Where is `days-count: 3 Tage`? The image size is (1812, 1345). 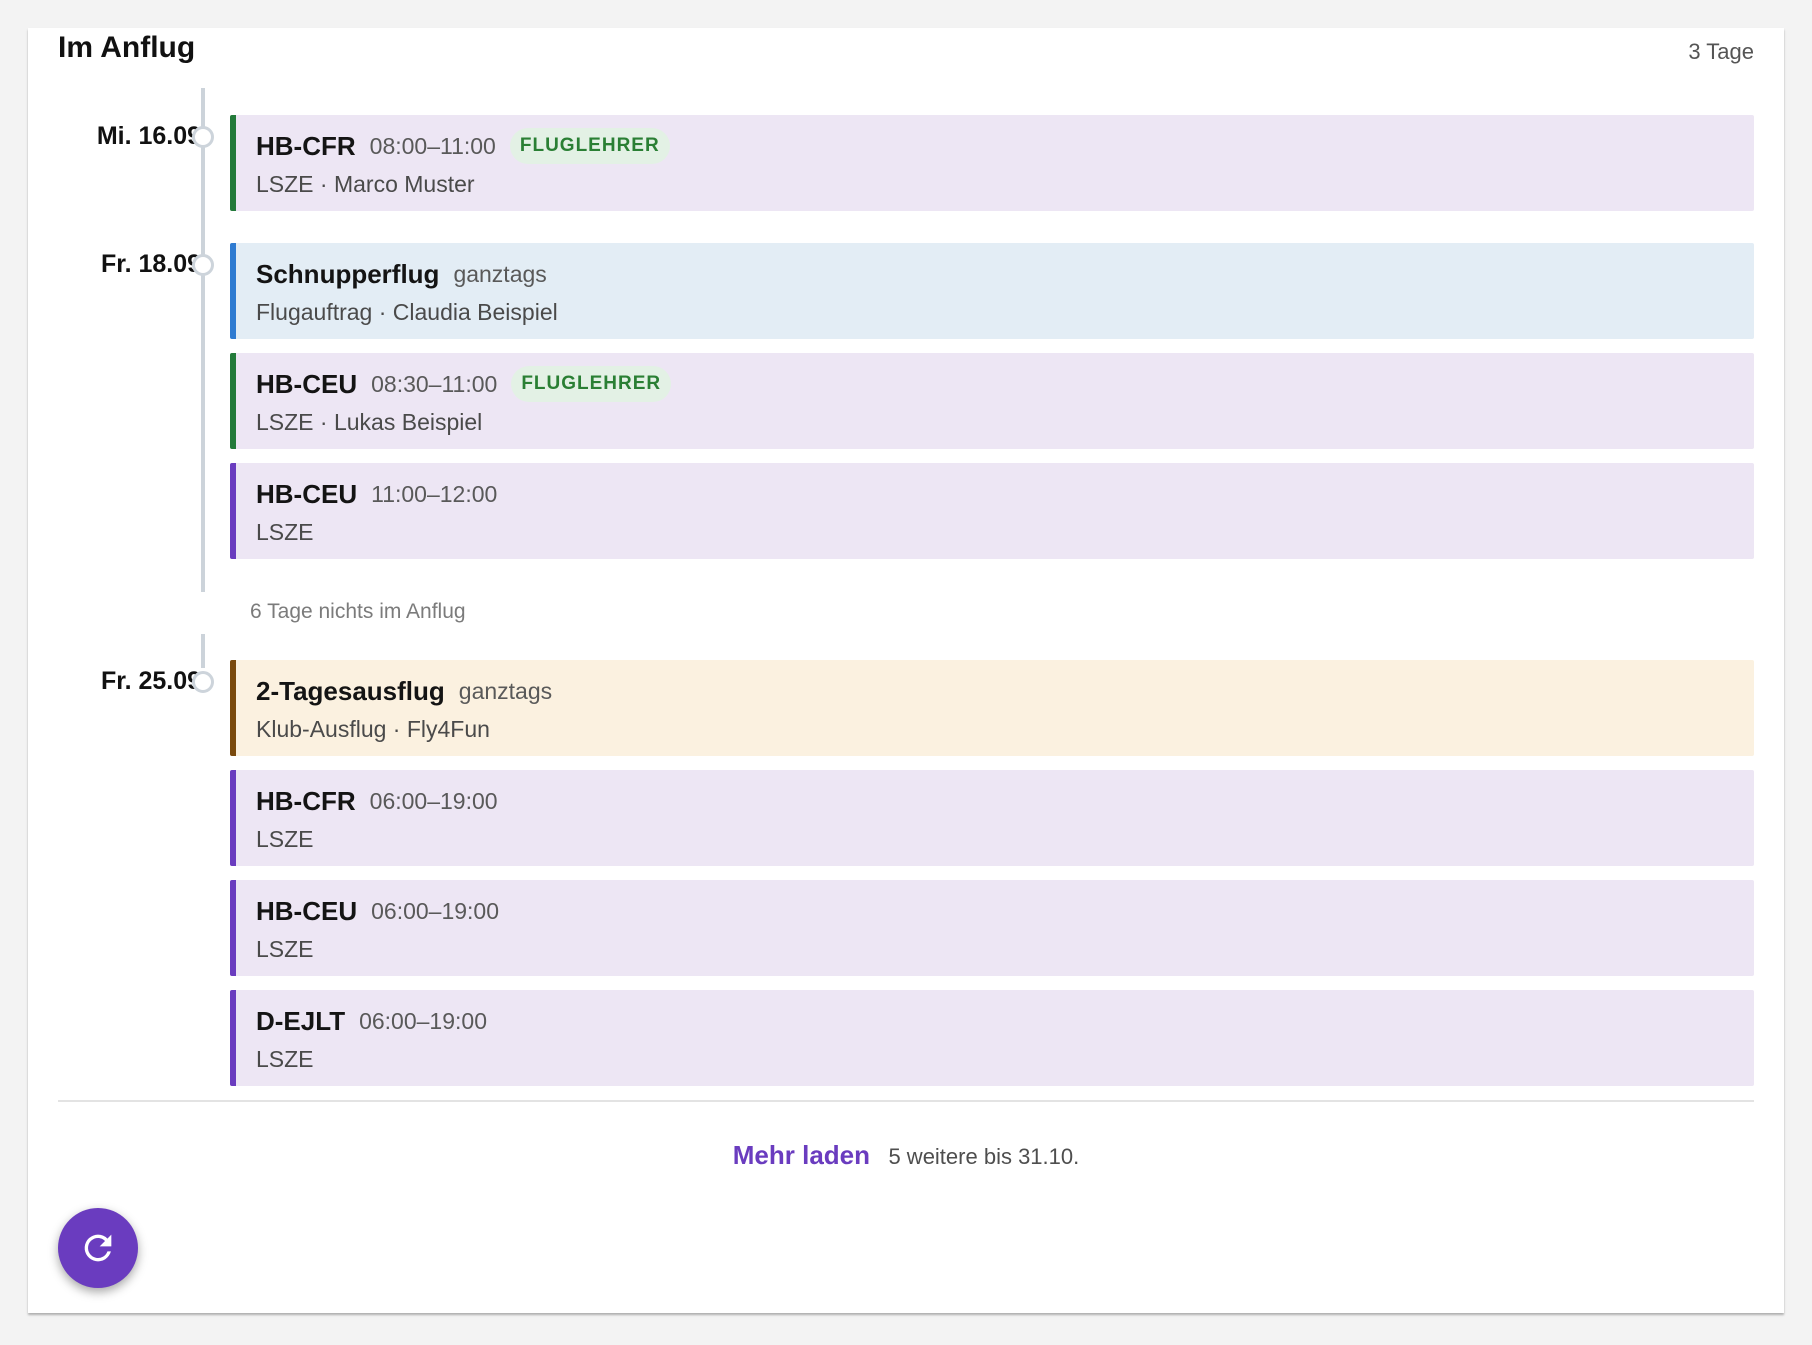 days-count: 3 Tage is located at coordinates (1721, 51).